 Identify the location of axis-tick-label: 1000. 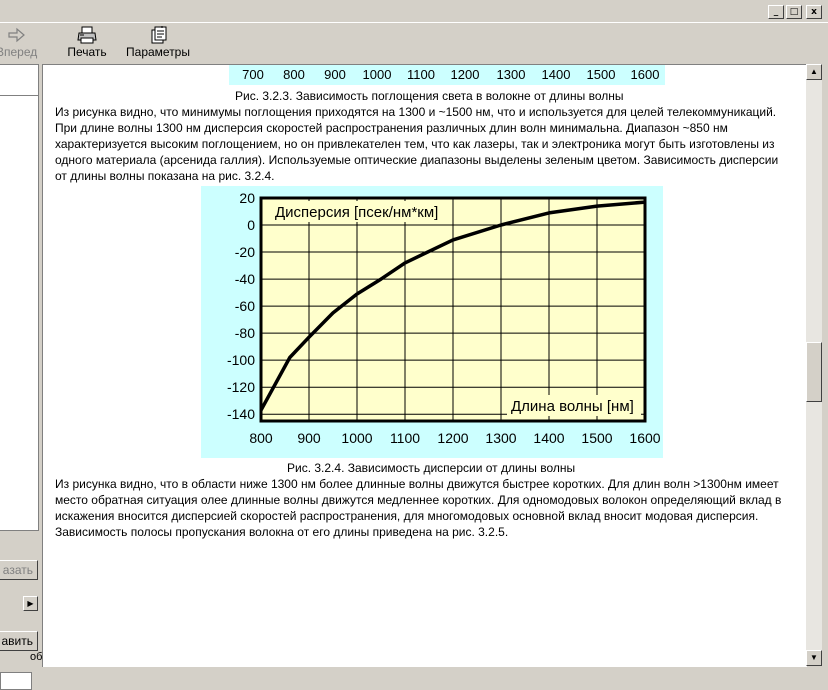
(377, 74).